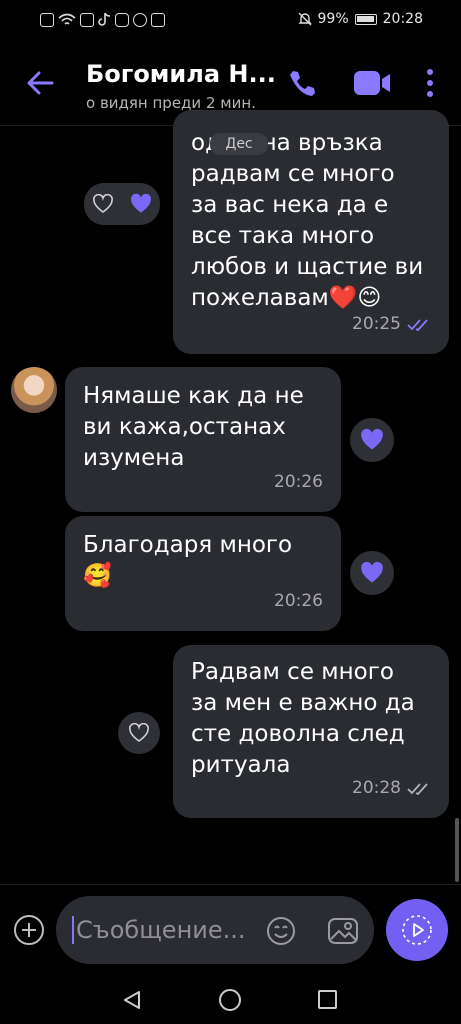 Image resolution: width=461 pixels, height=1024 pixels. What do you see at coordinates (457, 850) in the screenshot?
I see `scrollbar` at bounding box center [457, 850].